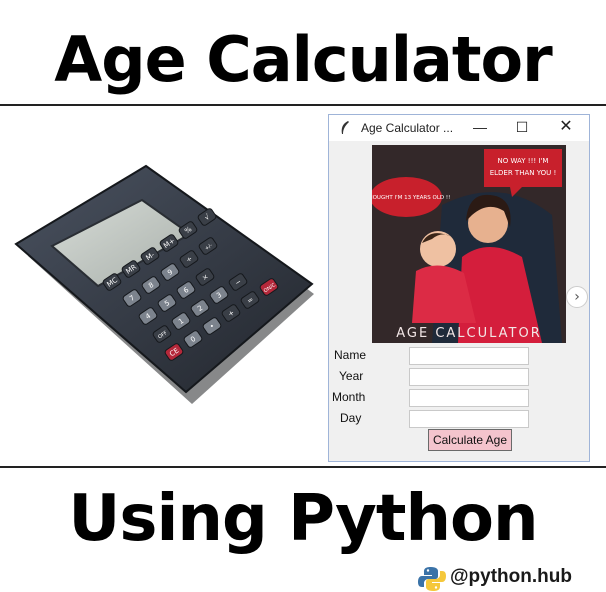 The width and height of the screenshot is (606, 592). What do you see at coordinates (469, 333) in the screenshot?
I see `banner-caption: AGE CALCULATOR` at bounding box center [469, 333].